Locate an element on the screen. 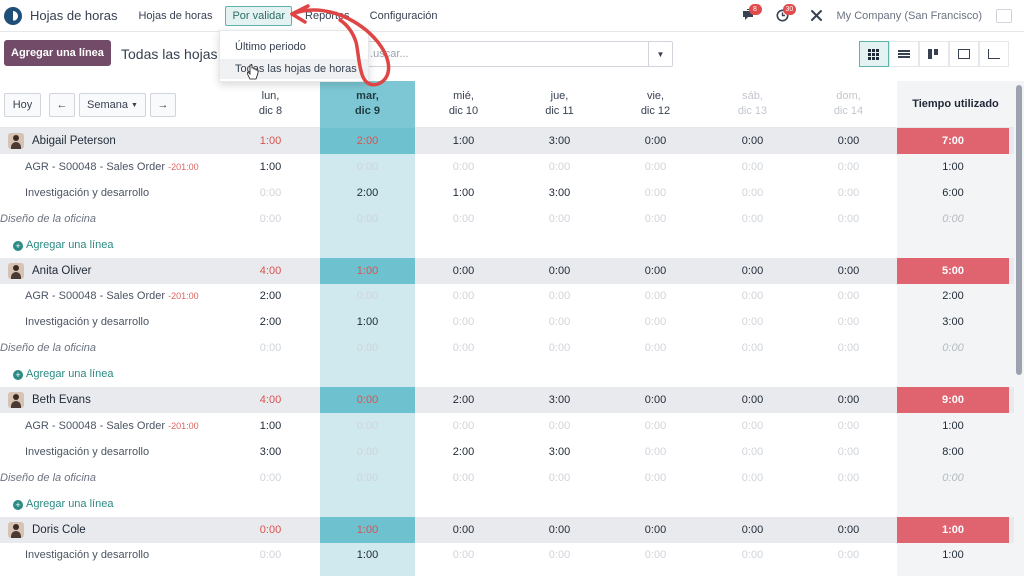  view-kanban-button is located at coordinates (934, 54).